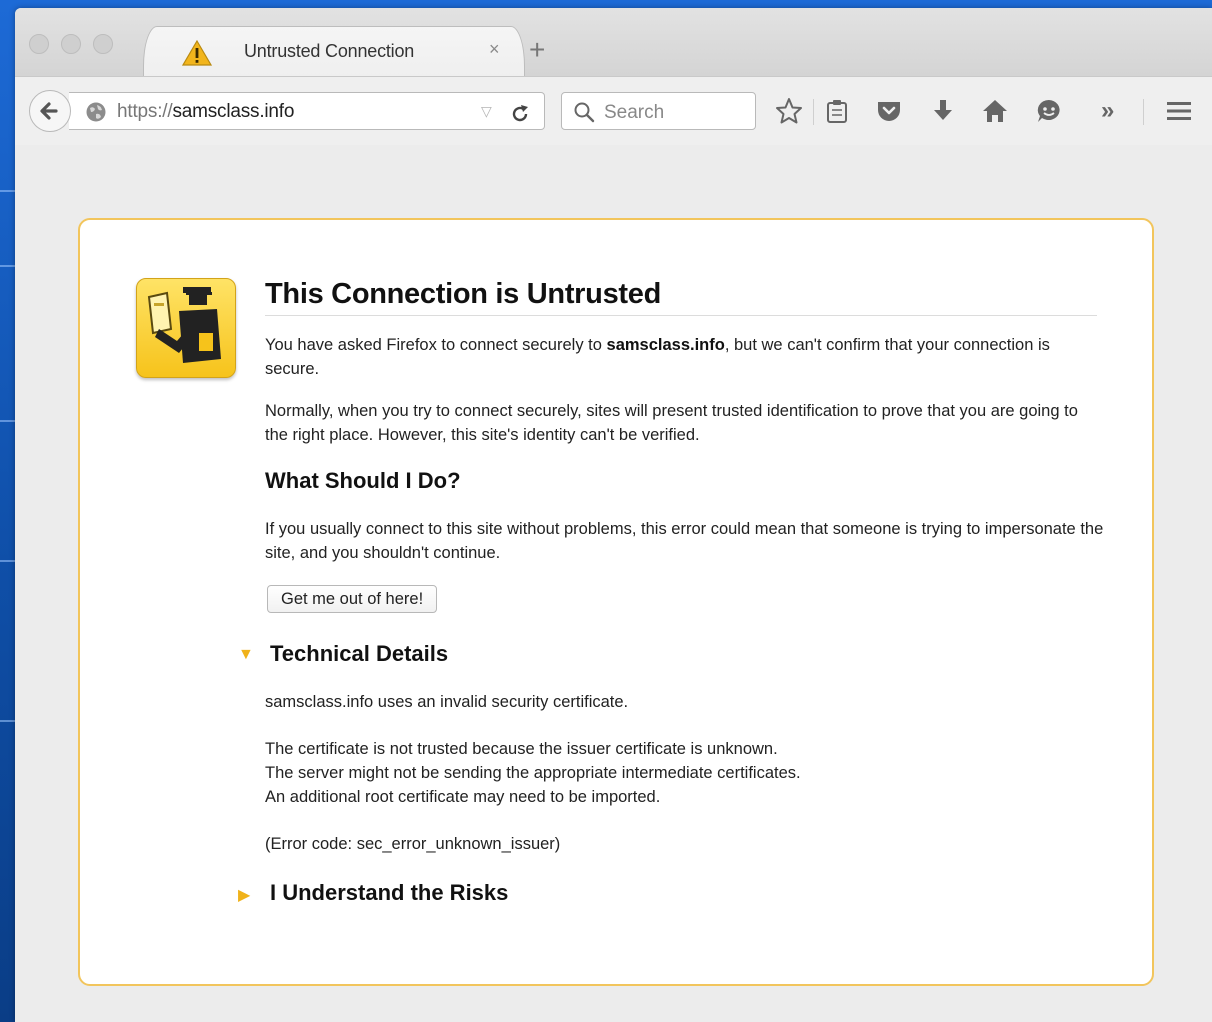 Image resolution: width=1212 pixels, height=1022 pixels. I want to click on tab-untrusted-connection: Untrusted Connection ×, so click(334, 51).